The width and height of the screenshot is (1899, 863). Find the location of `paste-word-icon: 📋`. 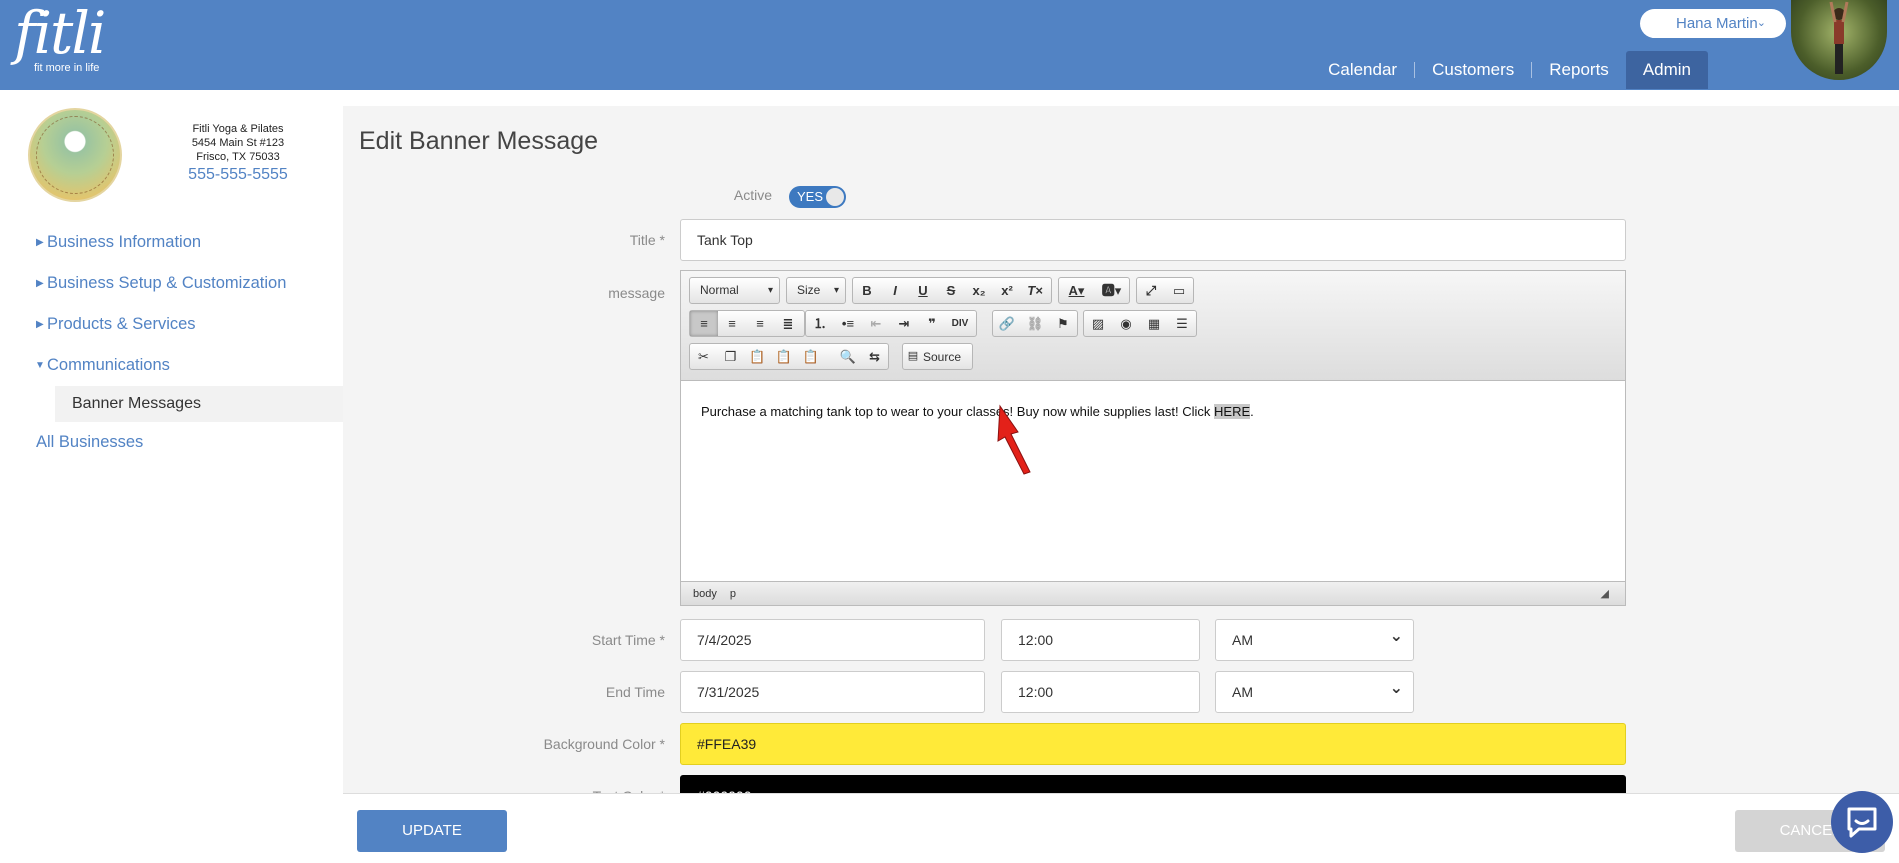

paste-word-icon: 📋 is located at coordinates (810, 356).